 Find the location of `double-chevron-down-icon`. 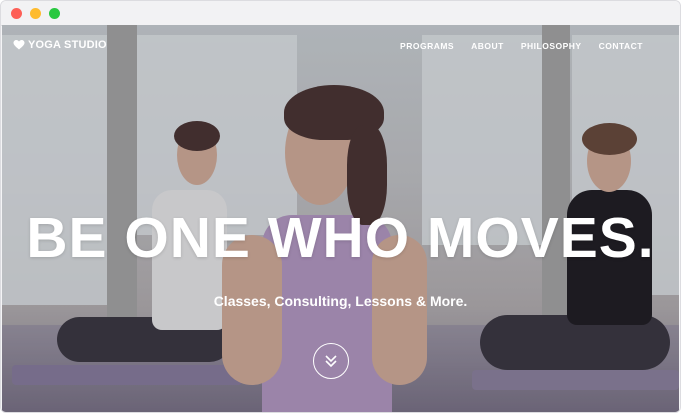

double-chevron-down-icon is located at coordinates (331, 361).